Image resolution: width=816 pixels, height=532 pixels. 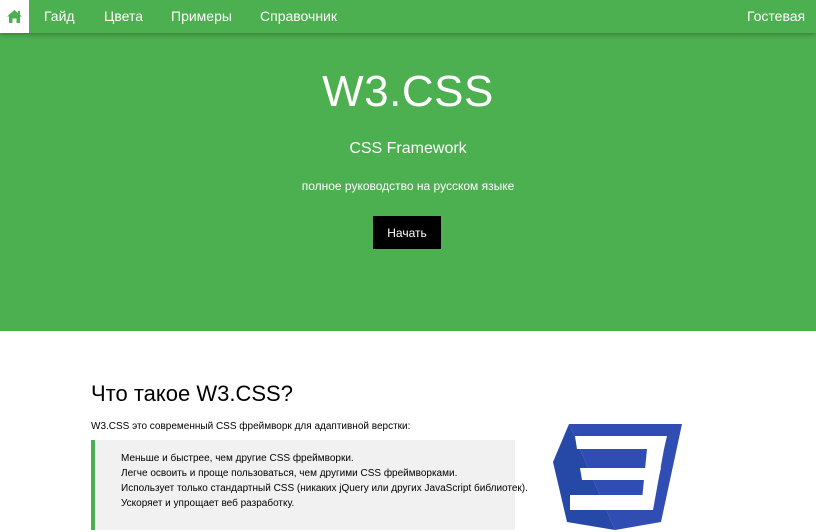 I want to click on start-button: Начать, so click(x=407, y=232).